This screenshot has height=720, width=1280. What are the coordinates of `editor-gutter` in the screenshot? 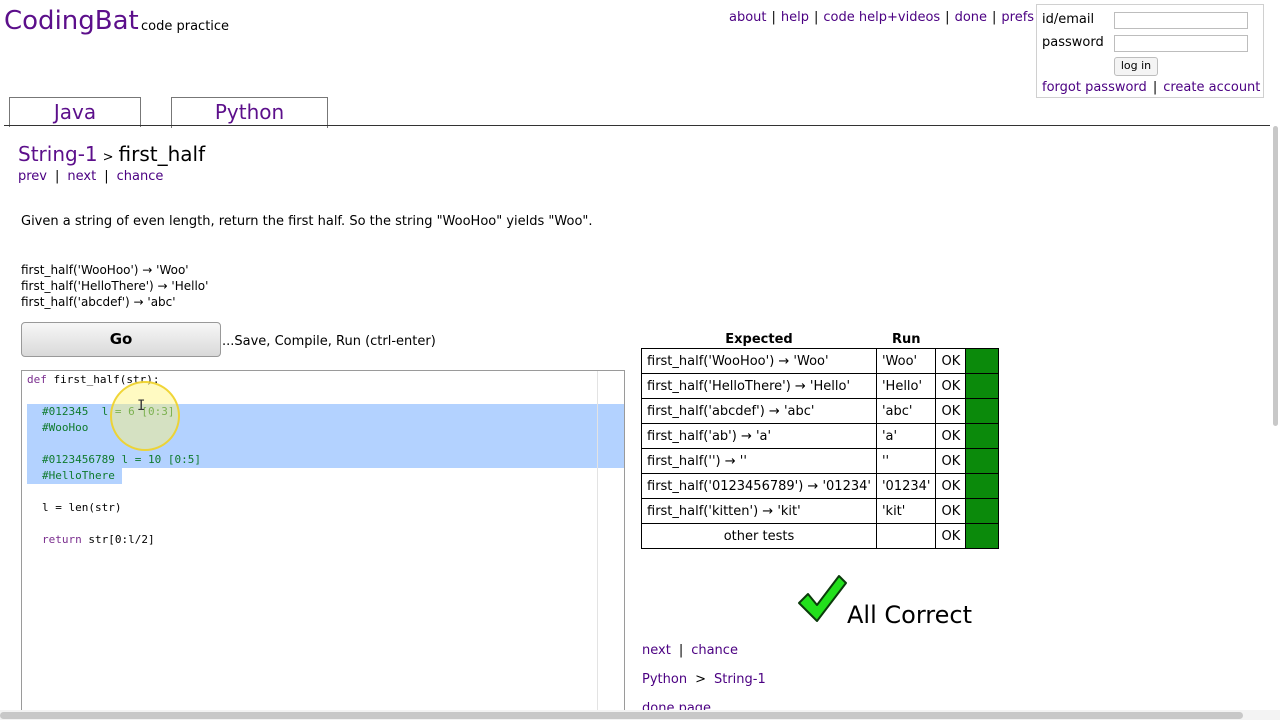 It's located at (610, 541).